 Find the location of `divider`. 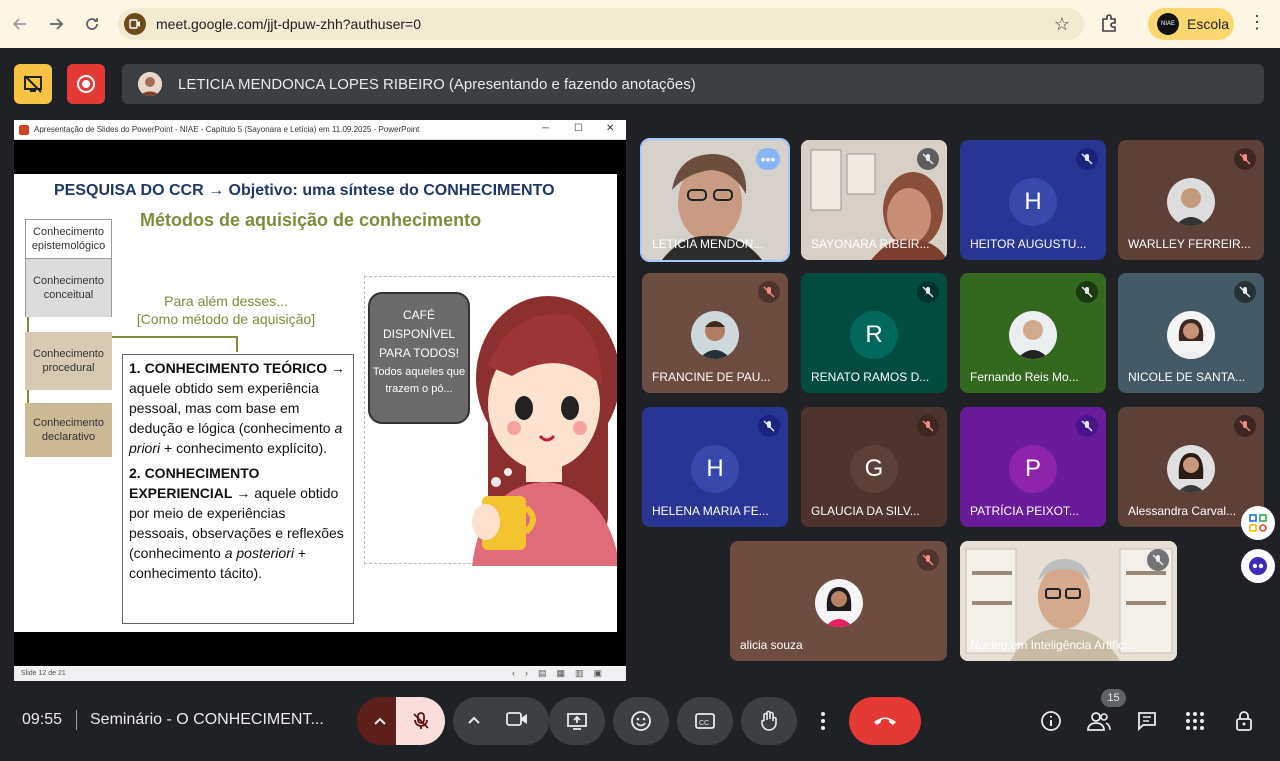

divider is located at coordinates (76, 720).